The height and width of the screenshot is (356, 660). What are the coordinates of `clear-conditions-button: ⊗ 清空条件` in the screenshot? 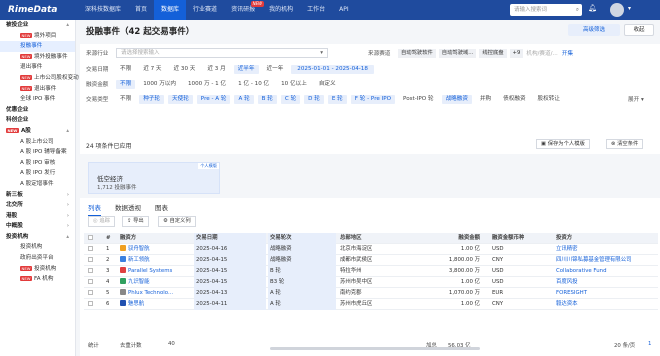 It's located at (625, 144).